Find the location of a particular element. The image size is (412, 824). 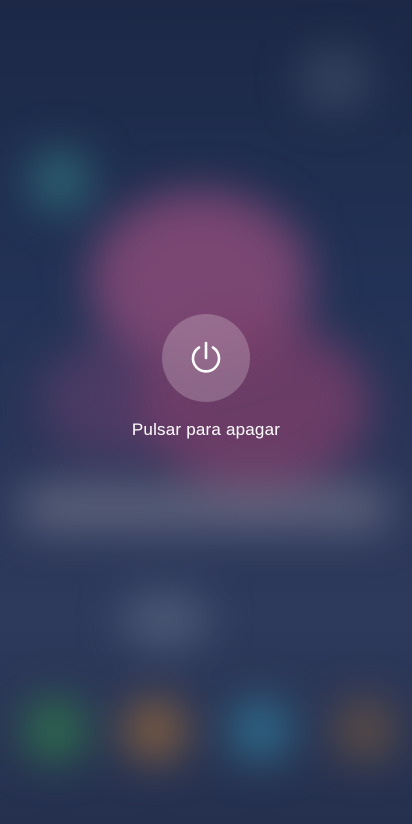

blurred-icon-gray is located at coordinates (335, 80).